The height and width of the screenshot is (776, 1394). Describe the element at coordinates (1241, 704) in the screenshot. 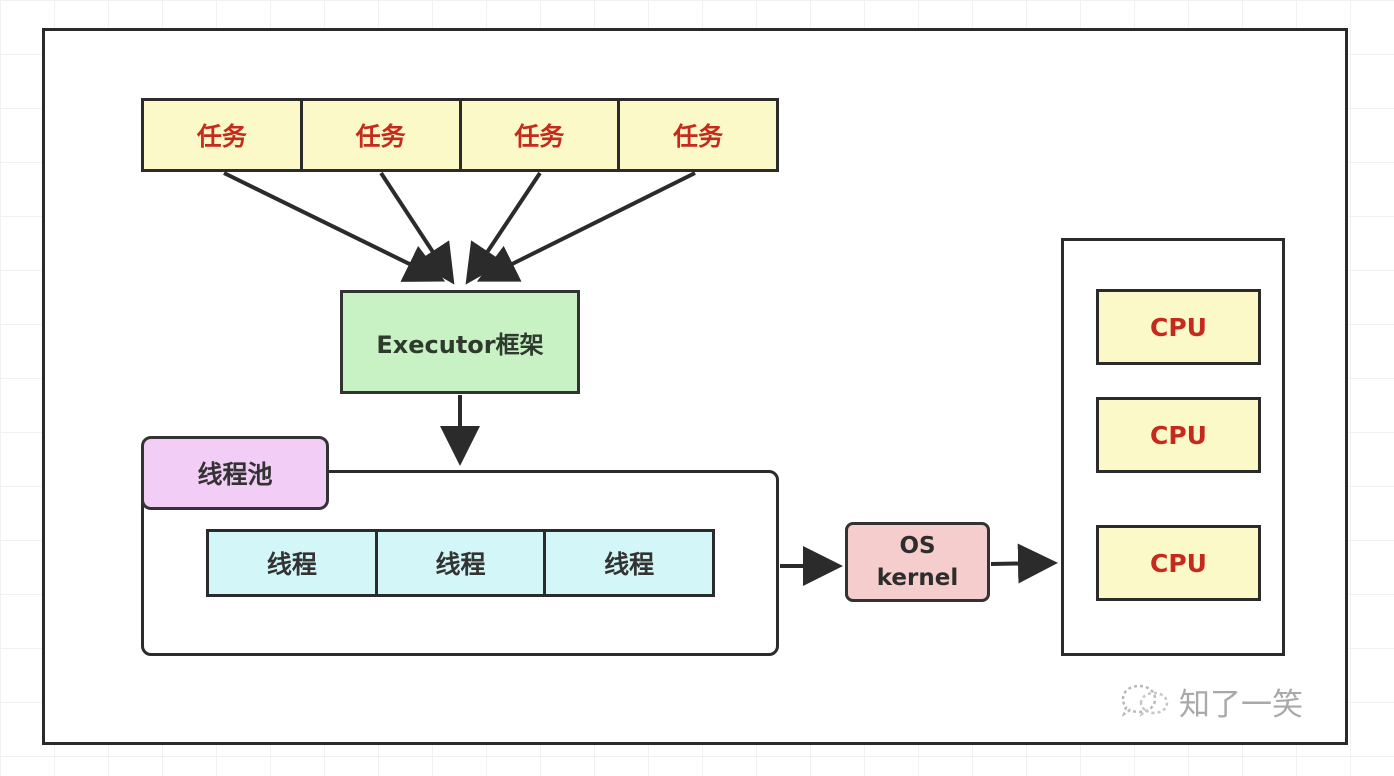

I see `watermark-text: 知了一笑` at that location.